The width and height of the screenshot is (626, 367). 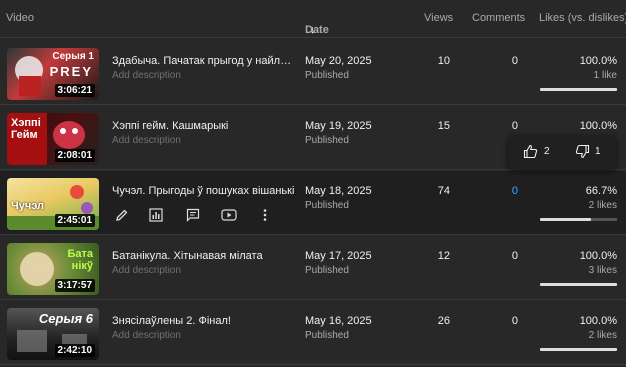 I want to click on video-duration: 3:17:57, so click(x=74, y=285).